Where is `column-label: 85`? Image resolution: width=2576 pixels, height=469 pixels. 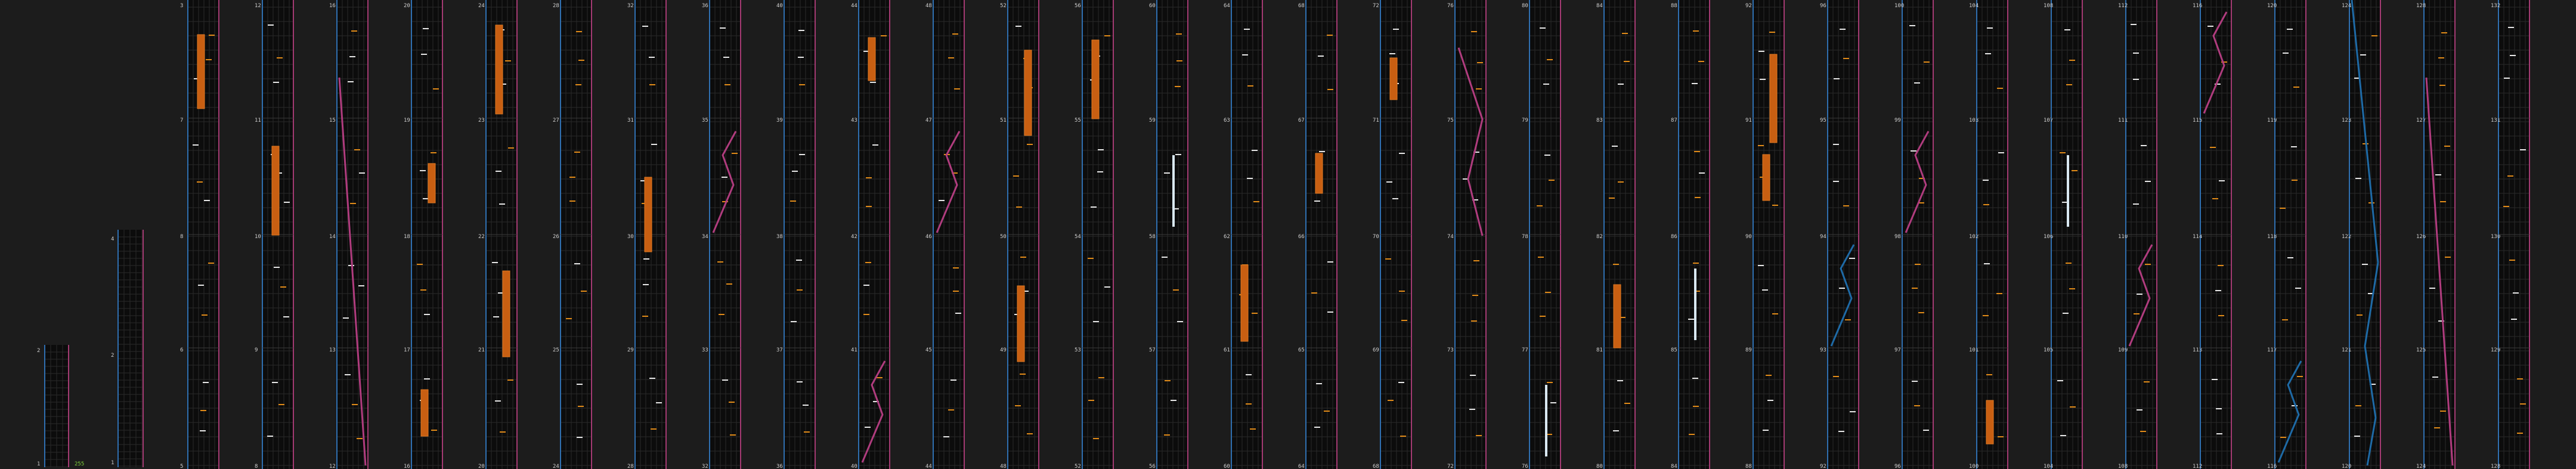 column-label: 85 is located at coordinates (1674, 350).